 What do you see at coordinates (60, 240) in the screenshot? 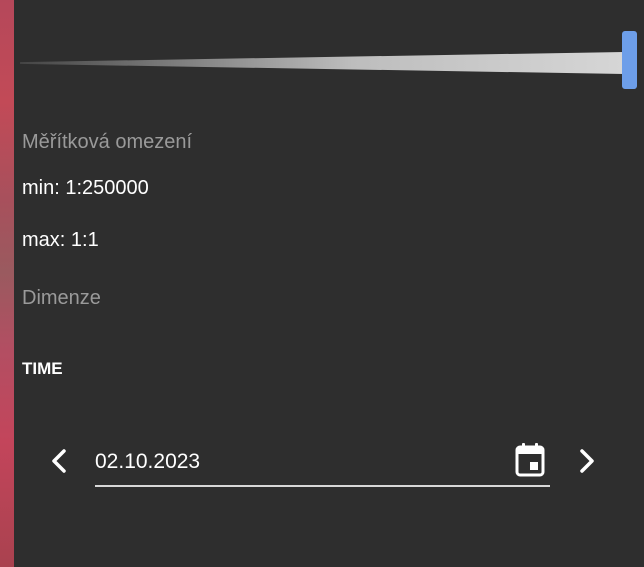
I see `scale-max-value: max: 1:1` at bounding box center [60, 240].